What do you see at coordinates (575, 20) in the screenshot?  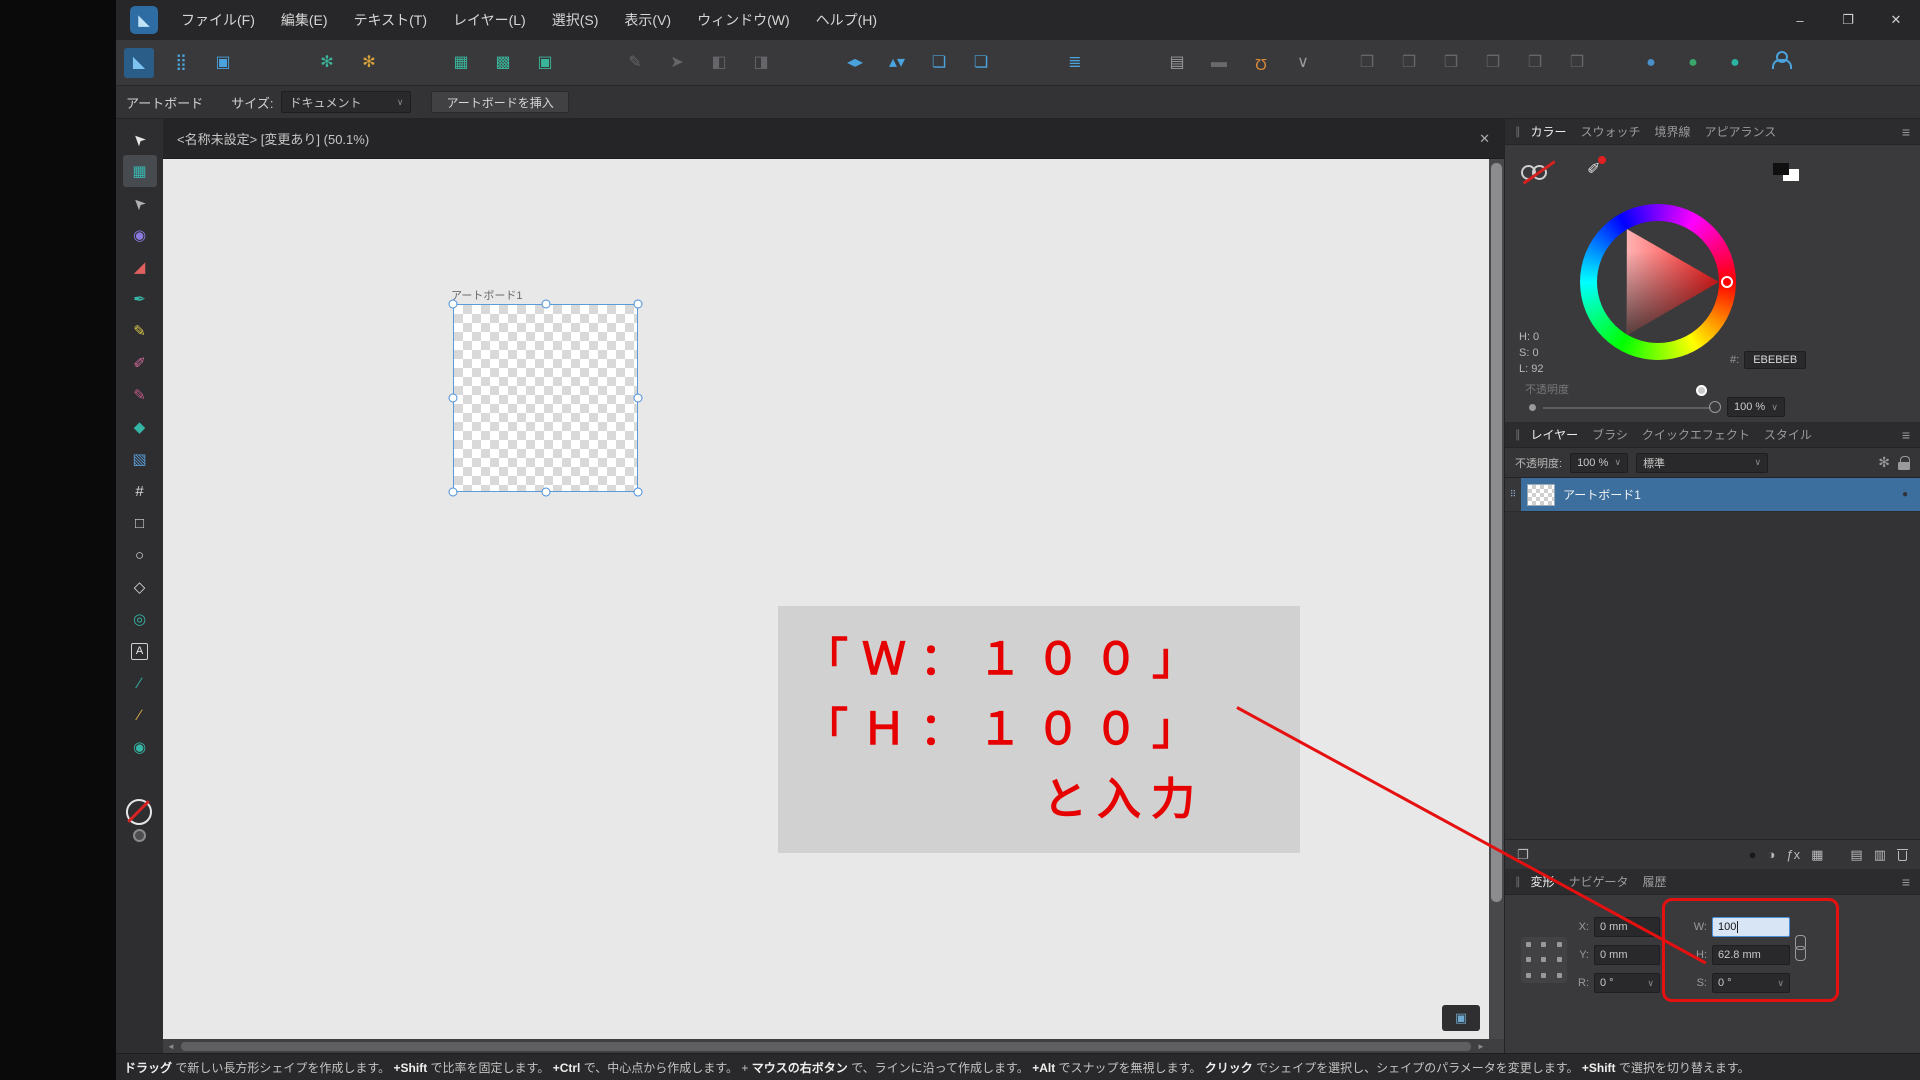 I see `menu-item: 選択(S)` at bounding box center [575, 20].